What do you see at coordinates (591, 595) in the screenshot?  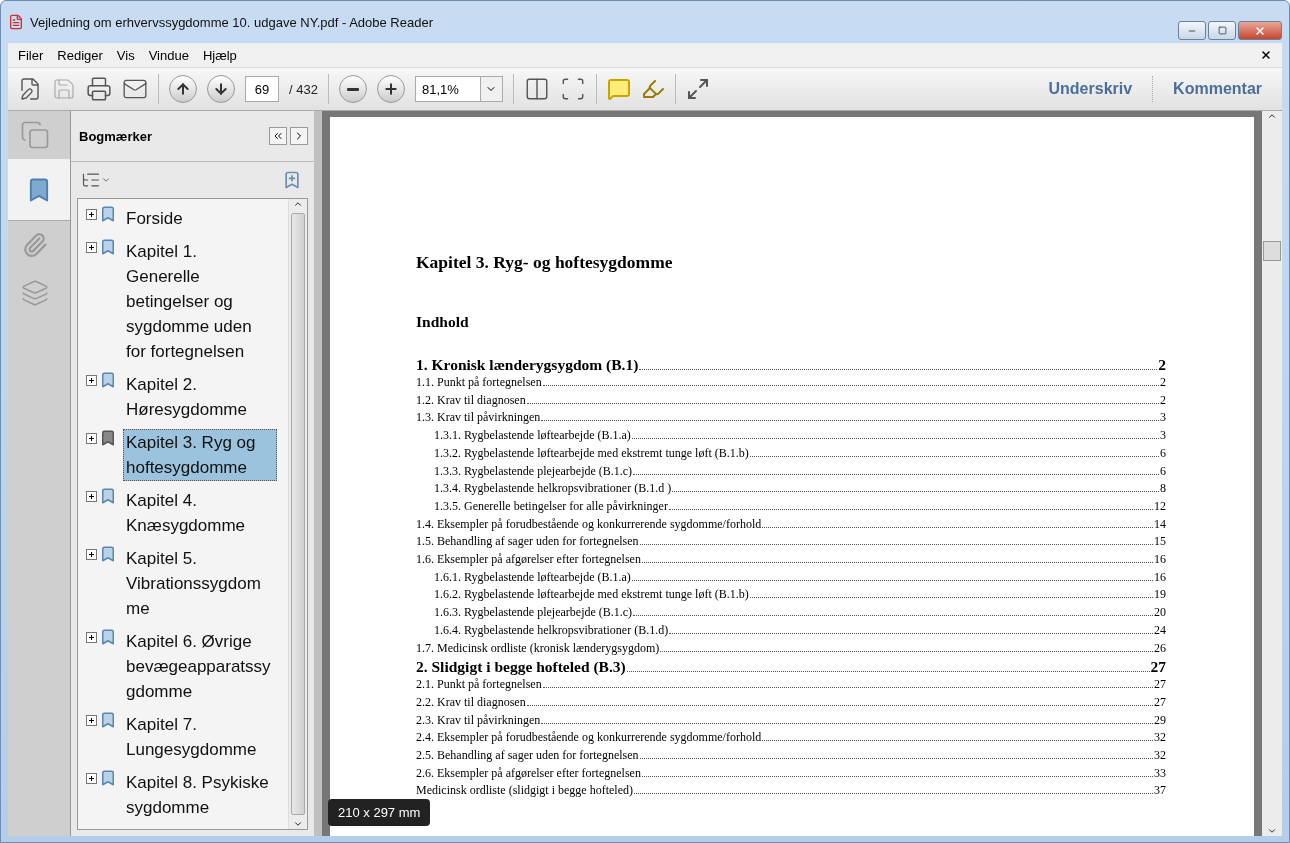 I see `toc-entry: 1.6.2. Rygbelastende løftearbejde med ekstremt tunge løft (B.1.b)` at bounding box center [591, 595].